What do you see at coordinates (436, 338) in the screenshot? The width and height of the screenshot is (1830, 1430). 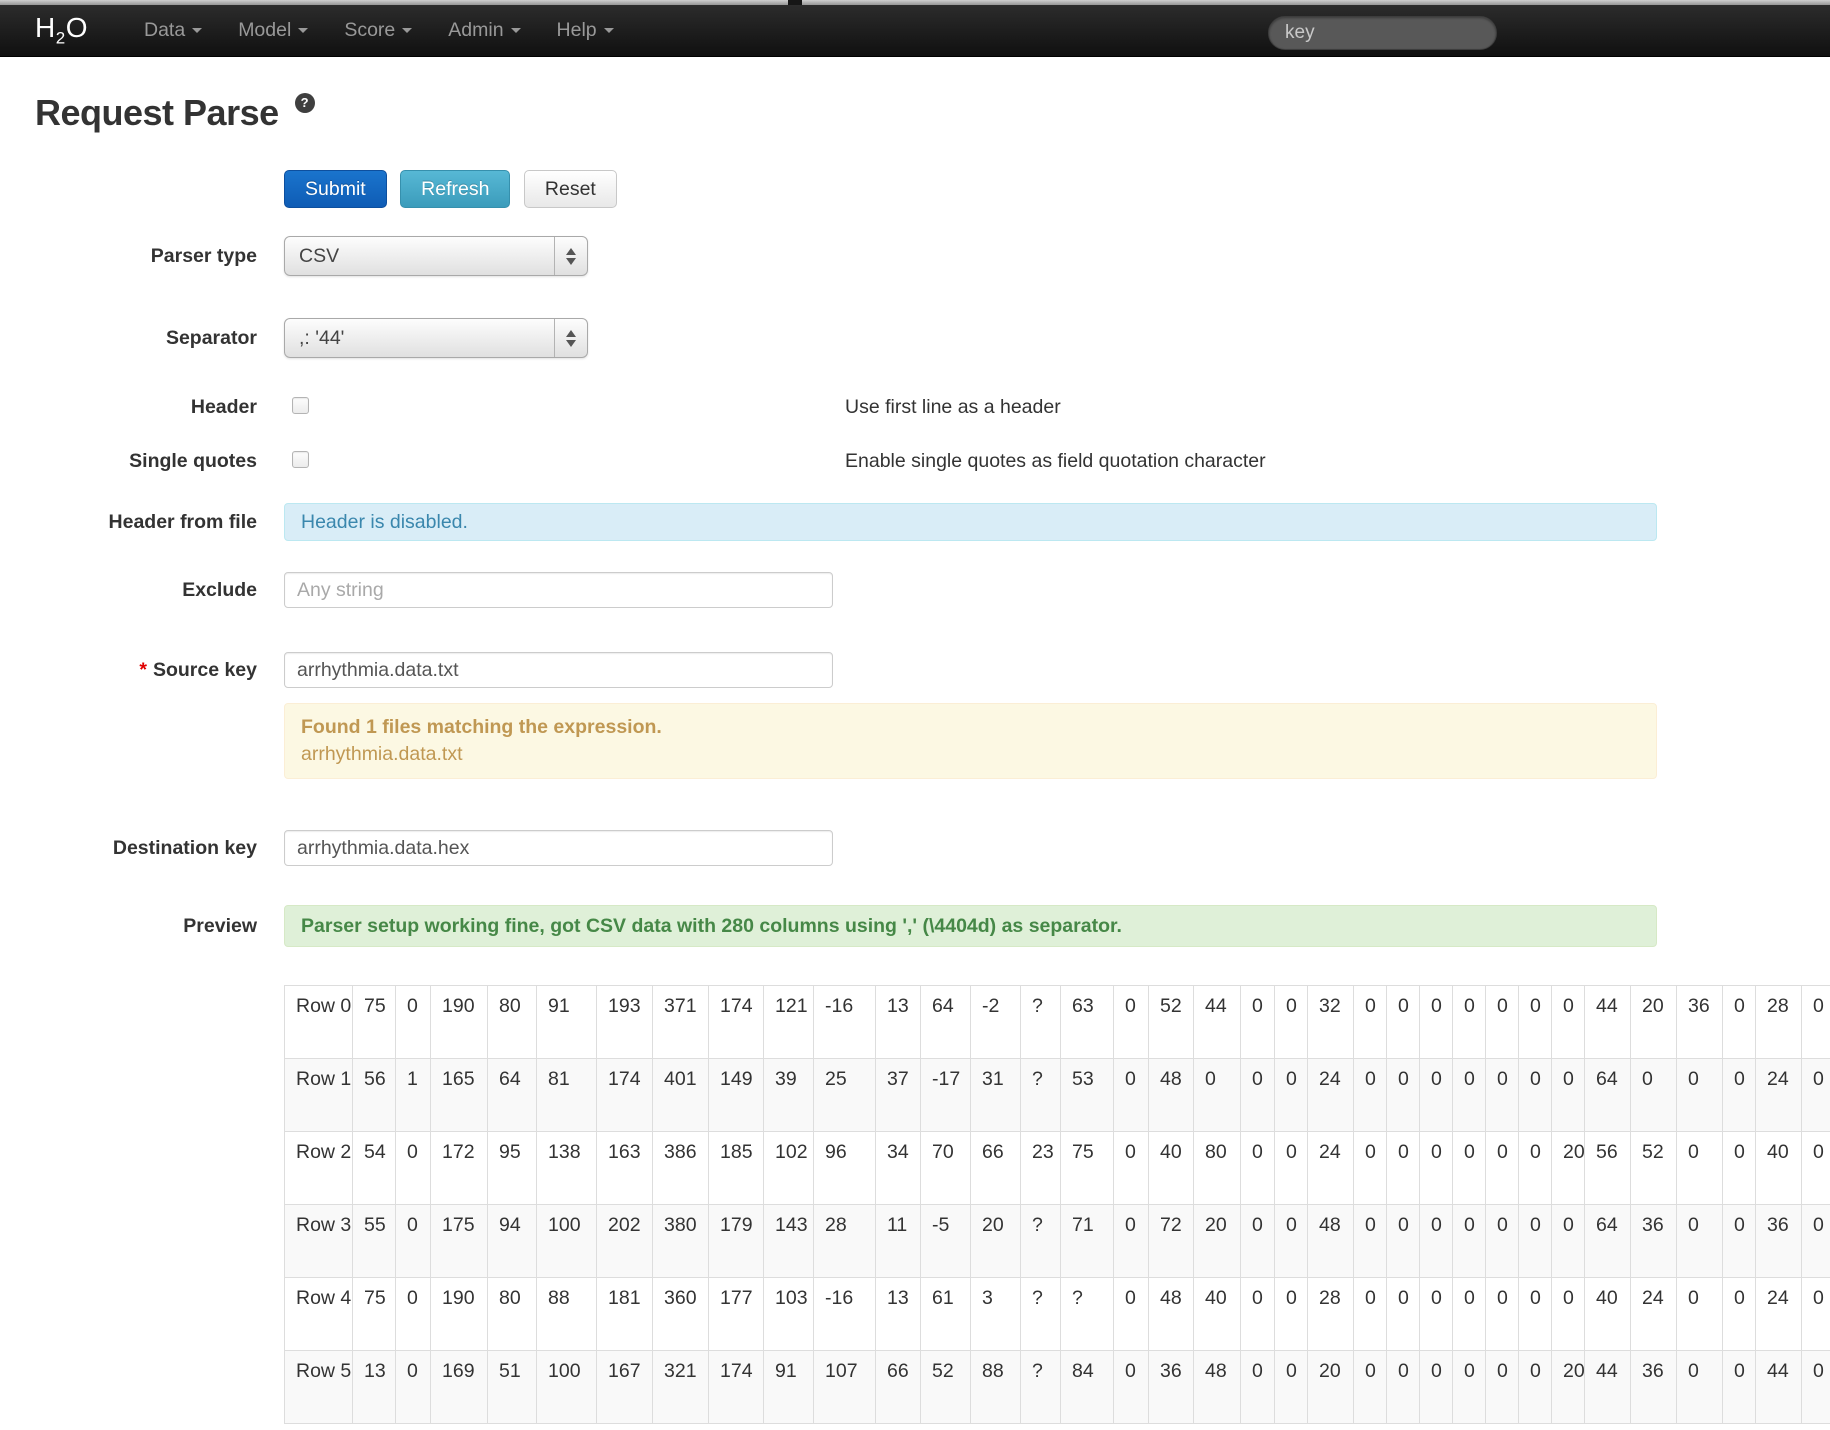 I see `separator-select: ,: '44'` at bounding box center [436, 338].